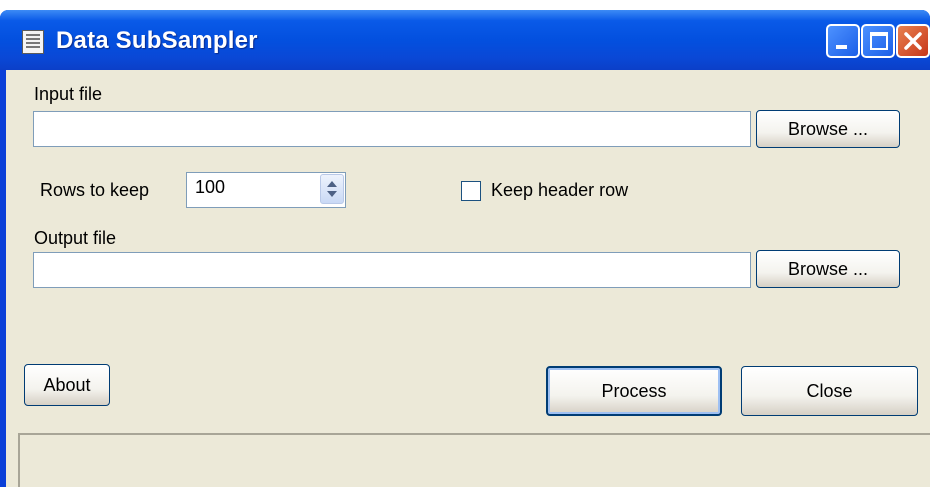 Image resolution: width=930 pixels, height=487 pixels. I want to click on minimize-icon, so click(841, 47).